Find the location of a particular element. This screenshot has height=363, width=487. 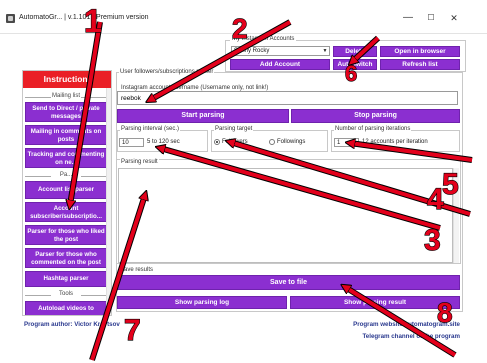

sidebar-item-comment-mailing: Mailing in comments on posts is located at coordinates (66, 135).